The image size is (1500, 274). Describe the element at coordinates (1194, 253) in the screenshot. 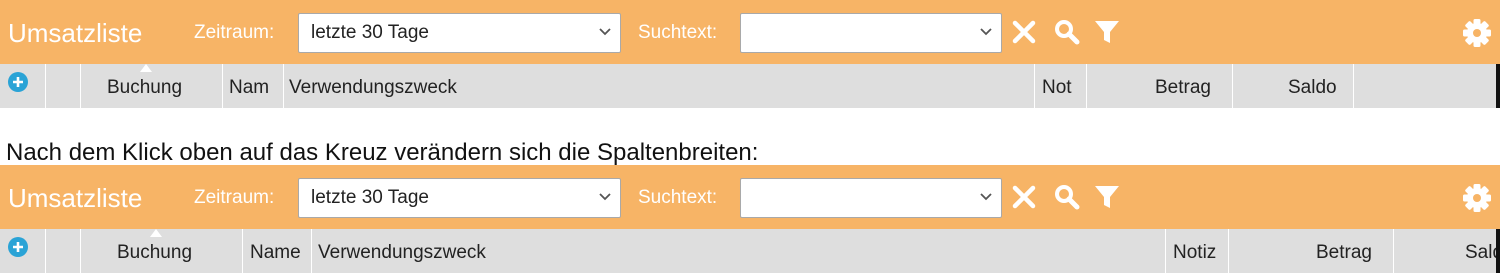

I see `column-header-notiz: Notiz` at that location.